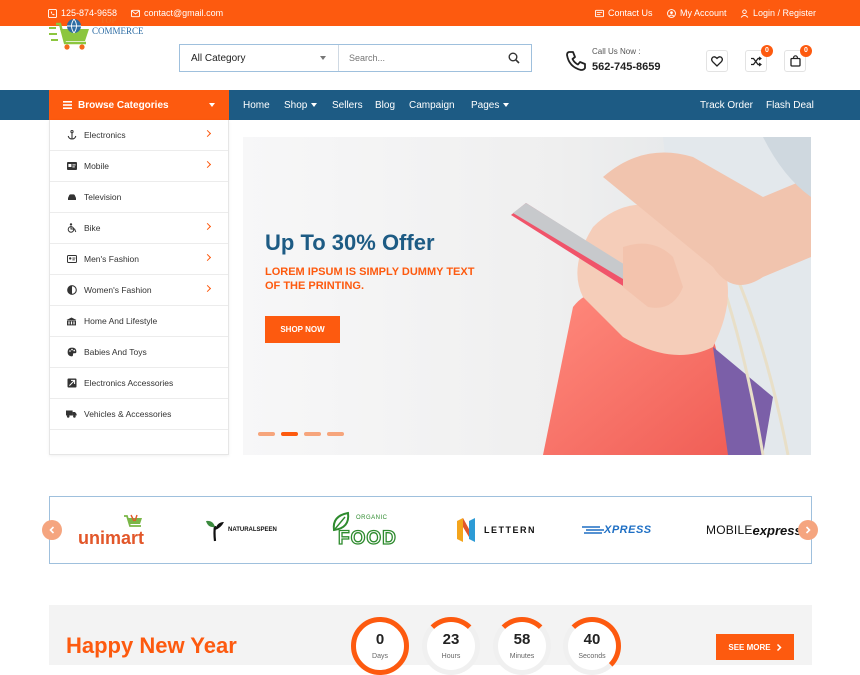 The width and height of the screenshot is (860, 675). What do you see at coordinates (754, 530) in the screenshot?
I see `brand-mobile-express: MOBILE express` at bounding box center [754, 530].